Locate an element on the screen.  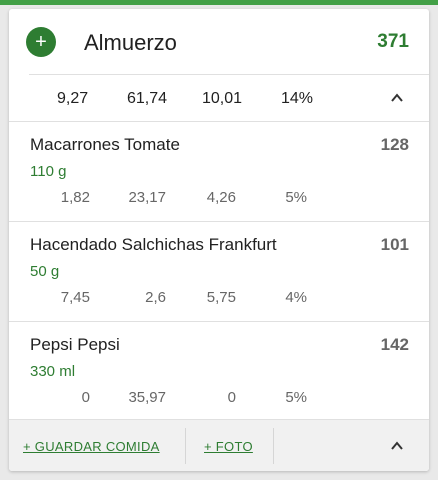
summary-percent: 14% is located at coordinates (297, 98).